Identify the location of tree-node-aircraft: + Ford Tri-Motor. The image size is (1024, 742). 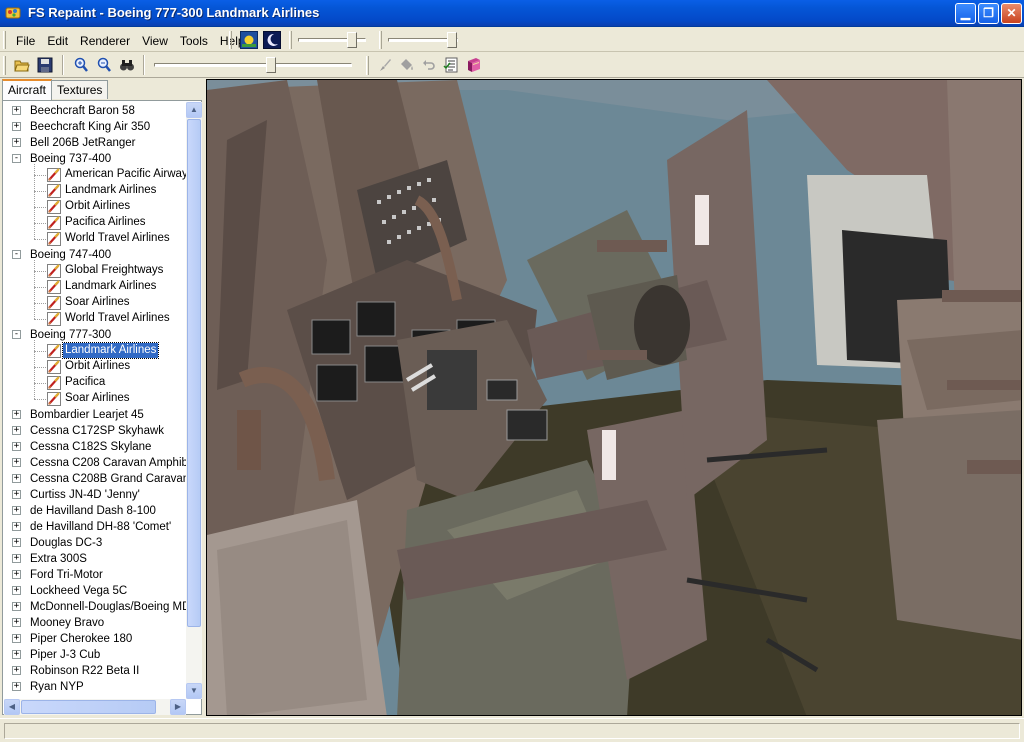
(95, 575).